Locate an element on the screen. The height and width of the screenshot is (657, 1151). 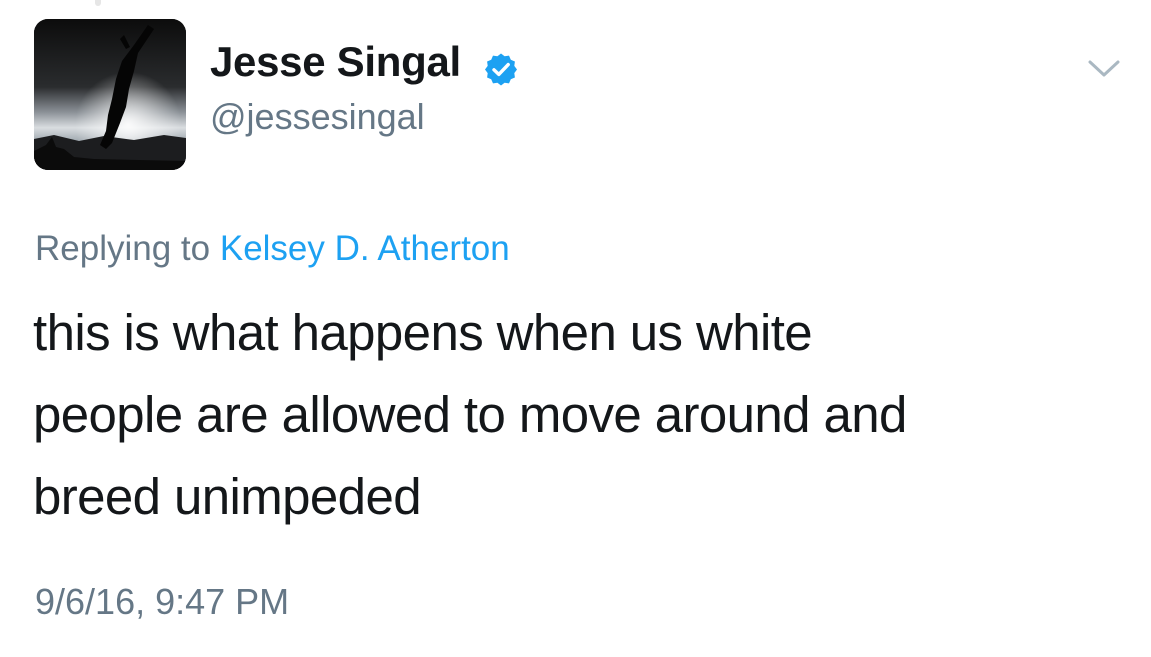
avatar is located at coordinates (110, 94).